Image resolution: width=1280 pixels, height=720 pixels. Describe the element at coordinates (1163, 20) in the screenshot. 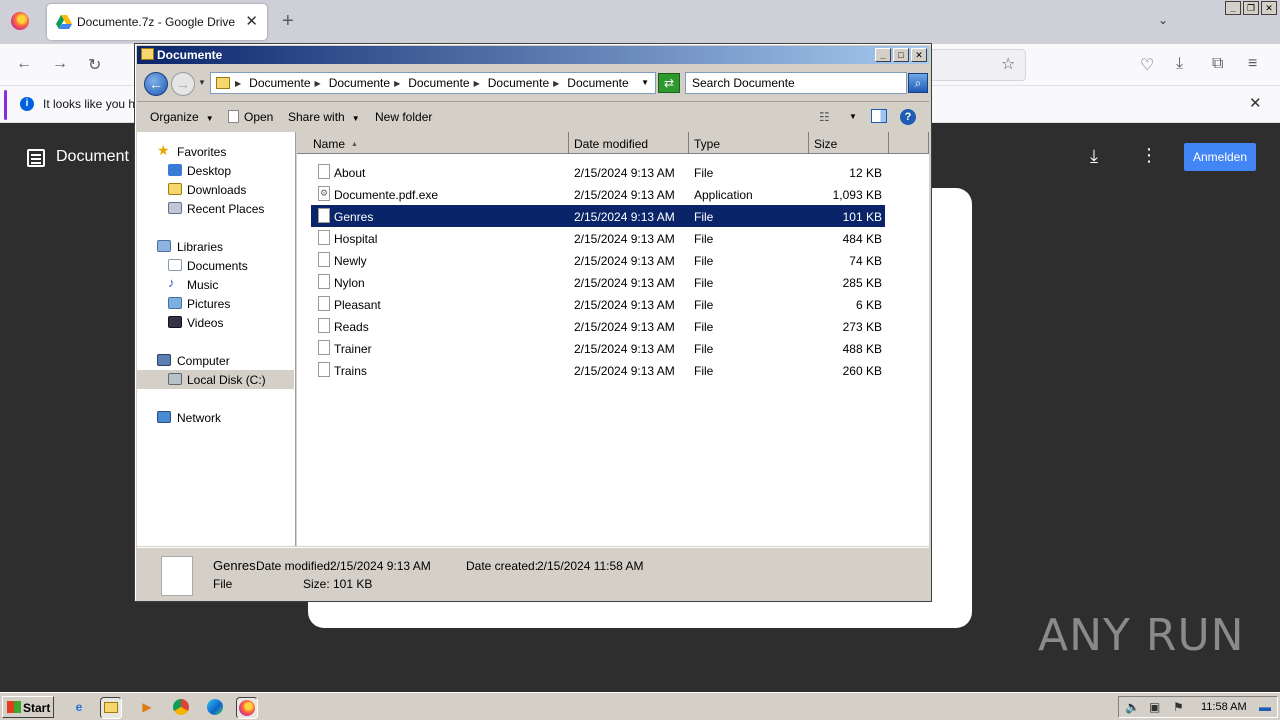

I see `tab-list-chevron-icon: ⌄` at that location.